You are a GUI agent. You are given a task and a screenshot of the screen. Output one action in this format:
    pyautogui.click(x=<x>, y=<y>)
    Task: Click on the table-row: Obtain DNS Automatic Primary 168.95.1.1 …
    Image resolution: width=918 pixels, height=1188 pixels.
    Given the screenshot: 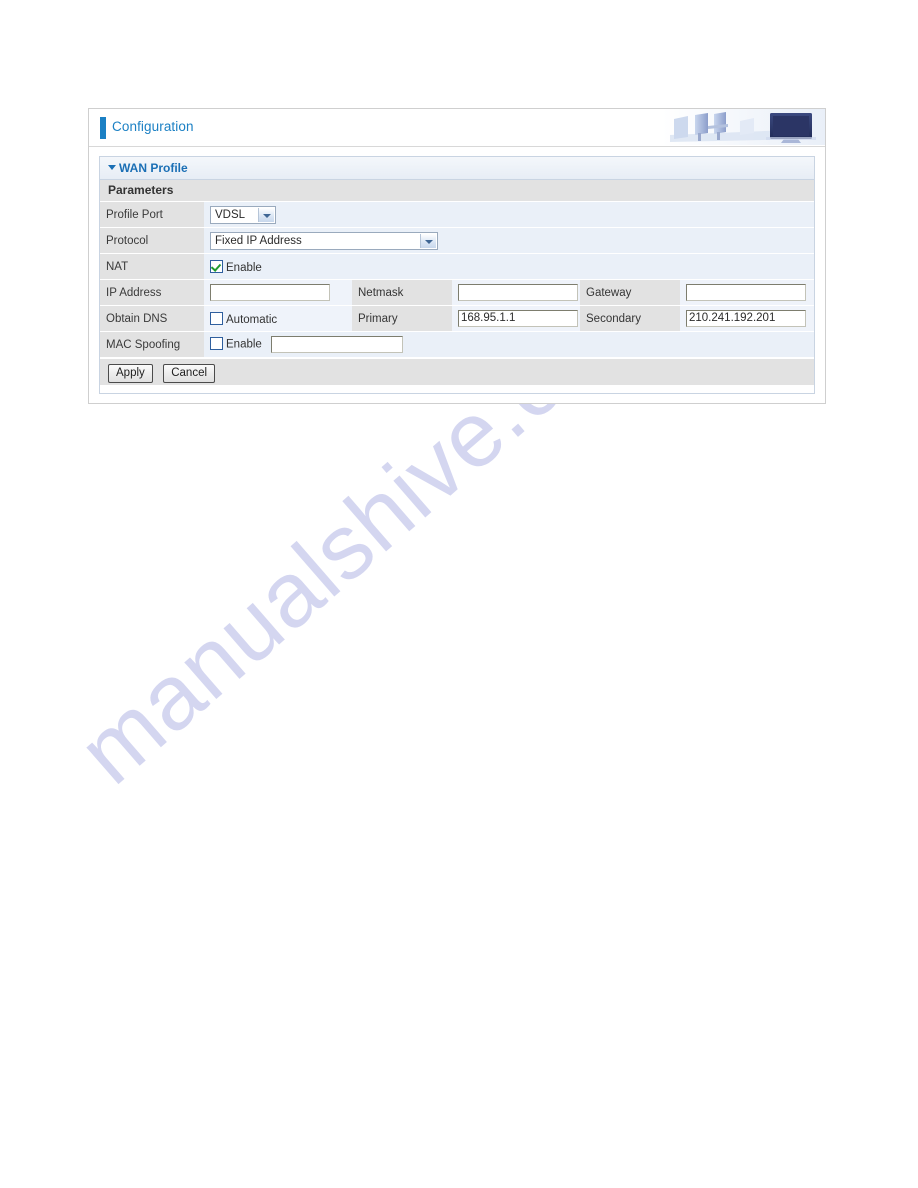 What is the action you would take?
    pyautogui.click(x=457, y=318)
    